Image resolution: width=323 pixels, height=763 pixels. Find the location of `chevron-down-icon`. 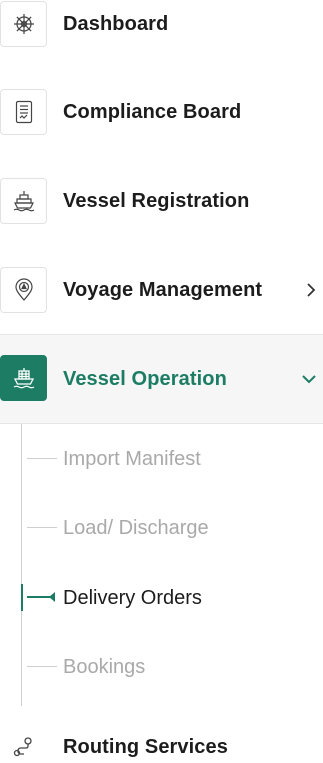

chevron-down-icon is located at coordinates (309, 379).